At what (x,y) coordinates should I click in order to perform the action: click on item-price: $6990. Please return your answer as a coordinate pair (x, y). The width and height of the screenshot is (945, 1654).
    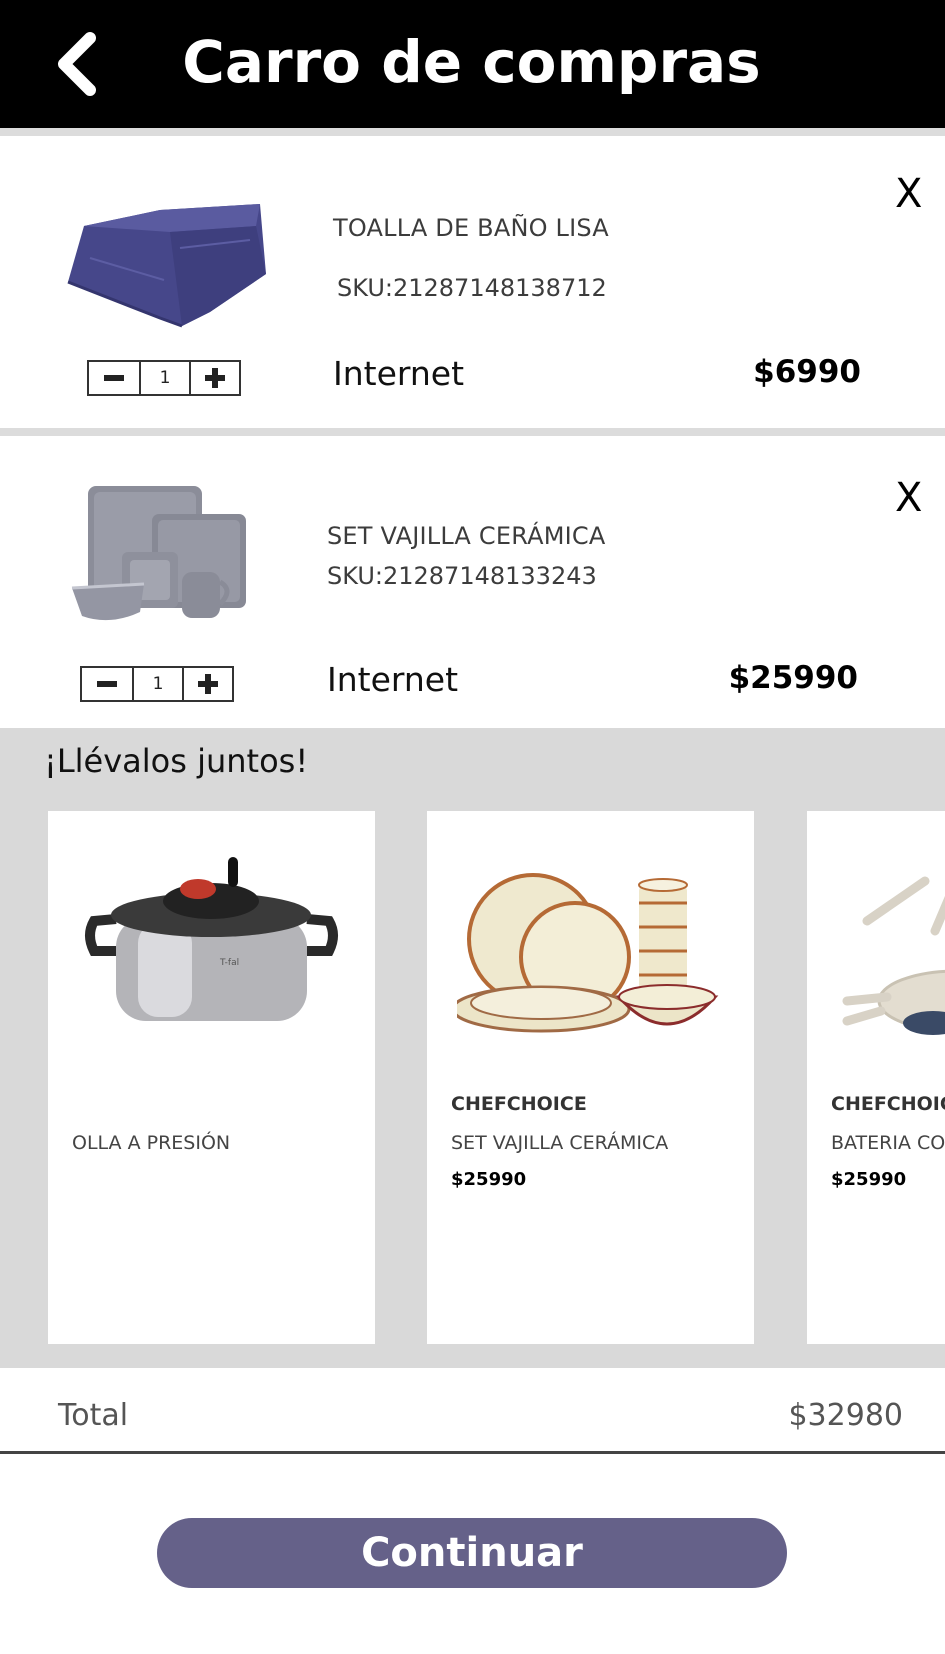
    Looking at the image, I should click on (807, 372).